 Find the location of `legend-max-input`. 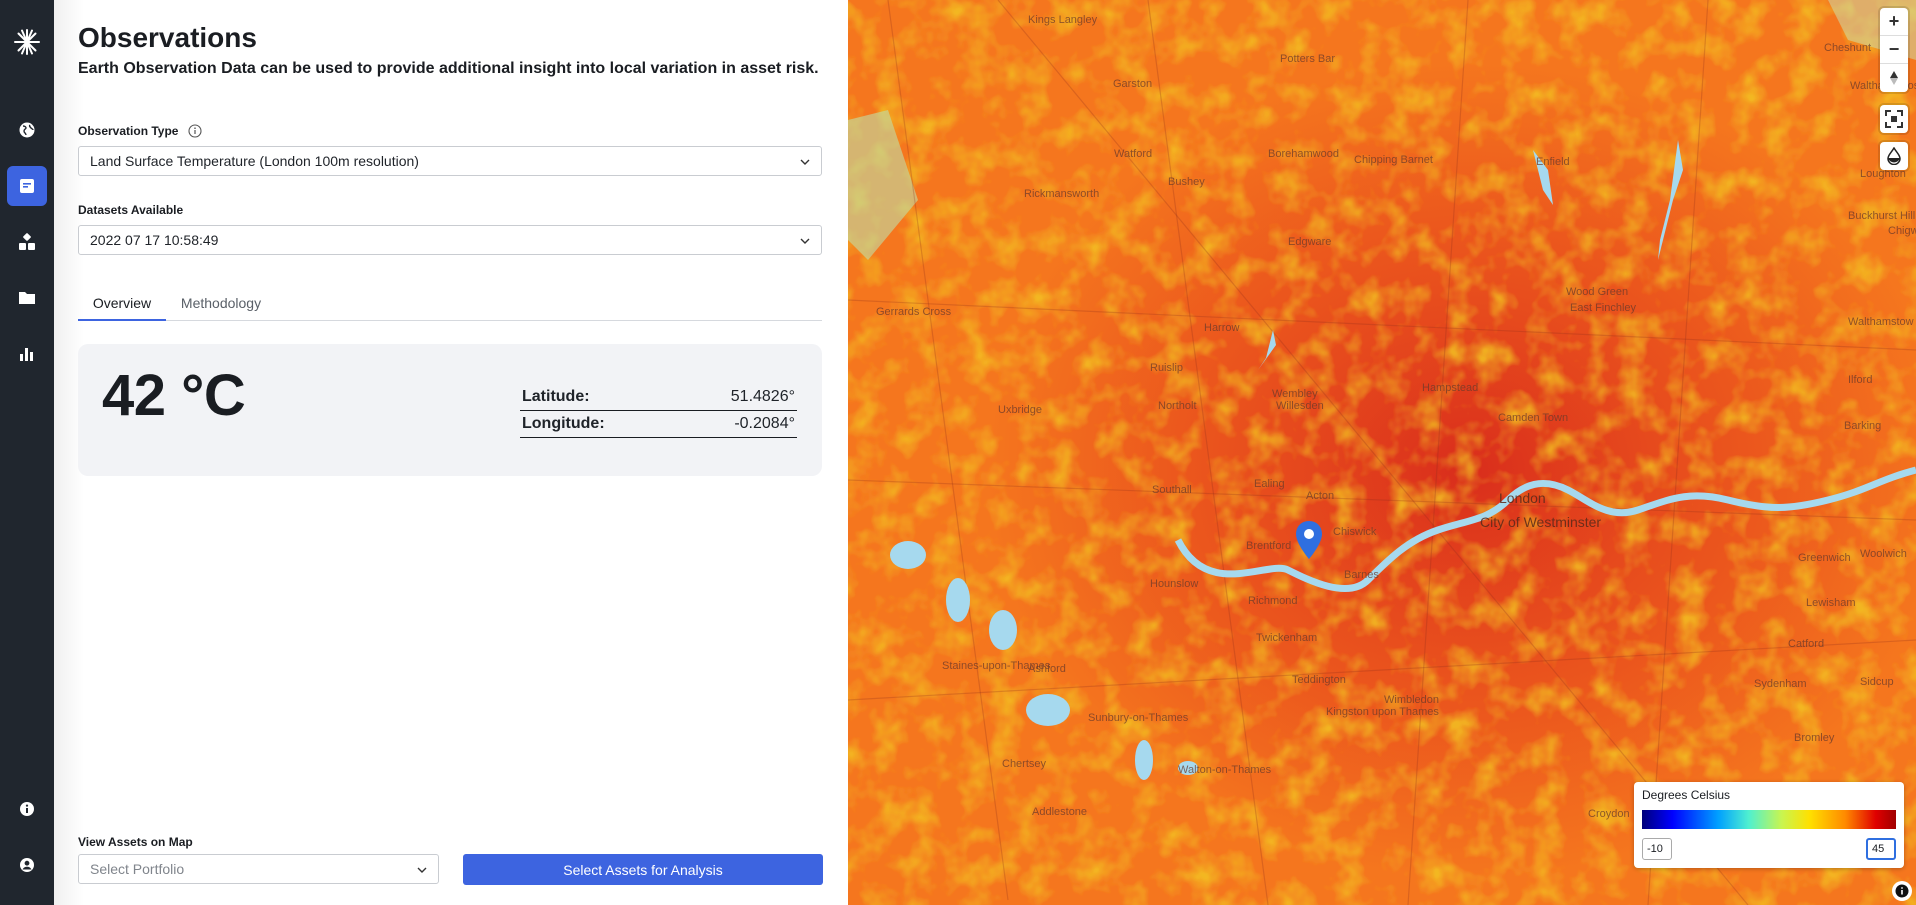

legend-max-input is located at coordinates (1881, 849).